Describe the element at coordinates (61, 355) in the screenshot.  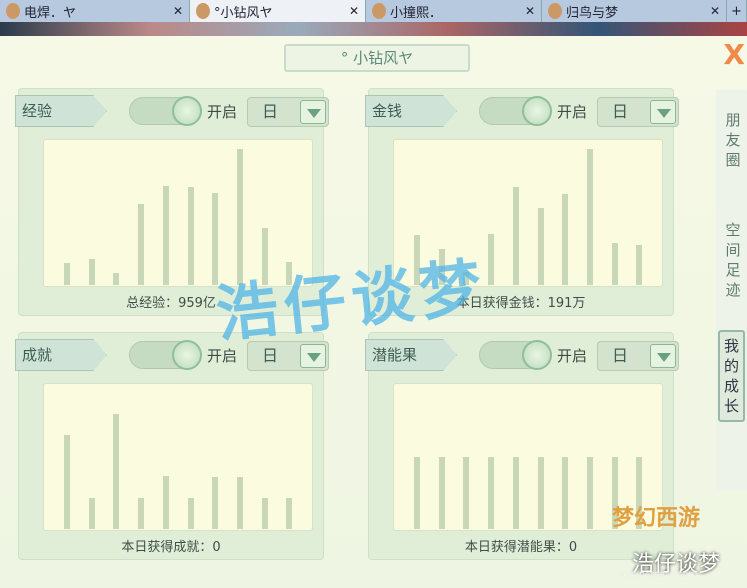
I see `panel-label: 成就` at that location.